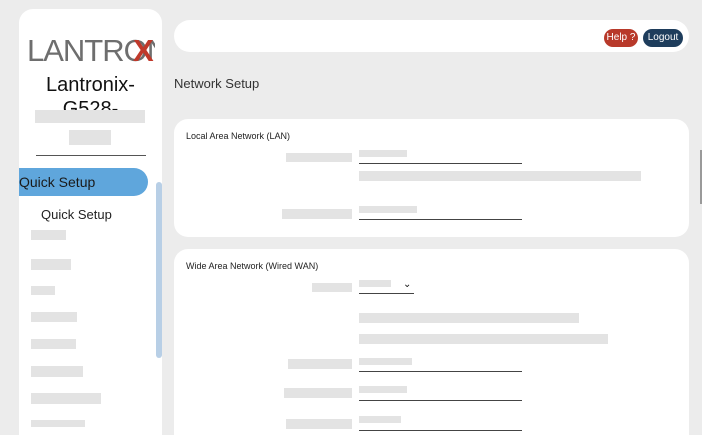 This screenshot has height=435, width=702. I want to click on wan-section-title: Wide Area Network (Wired WAN), so click(252, 266).